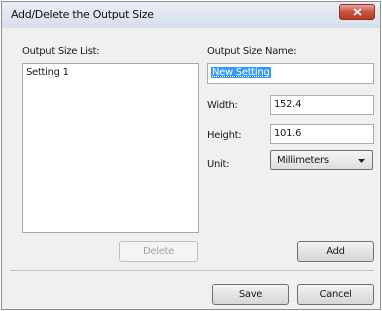  I want to click on unit-label: Unit:, so click(218, 164).